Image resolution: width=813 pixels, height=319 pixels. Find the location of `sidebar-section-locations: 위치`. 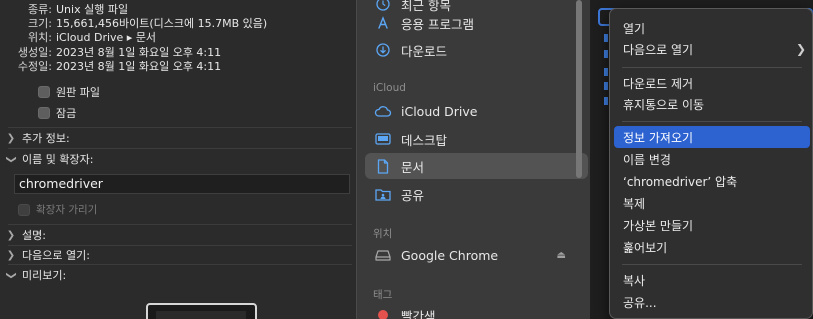

sidebar-section-locations: 위치 is located at coordinates (383, 234).